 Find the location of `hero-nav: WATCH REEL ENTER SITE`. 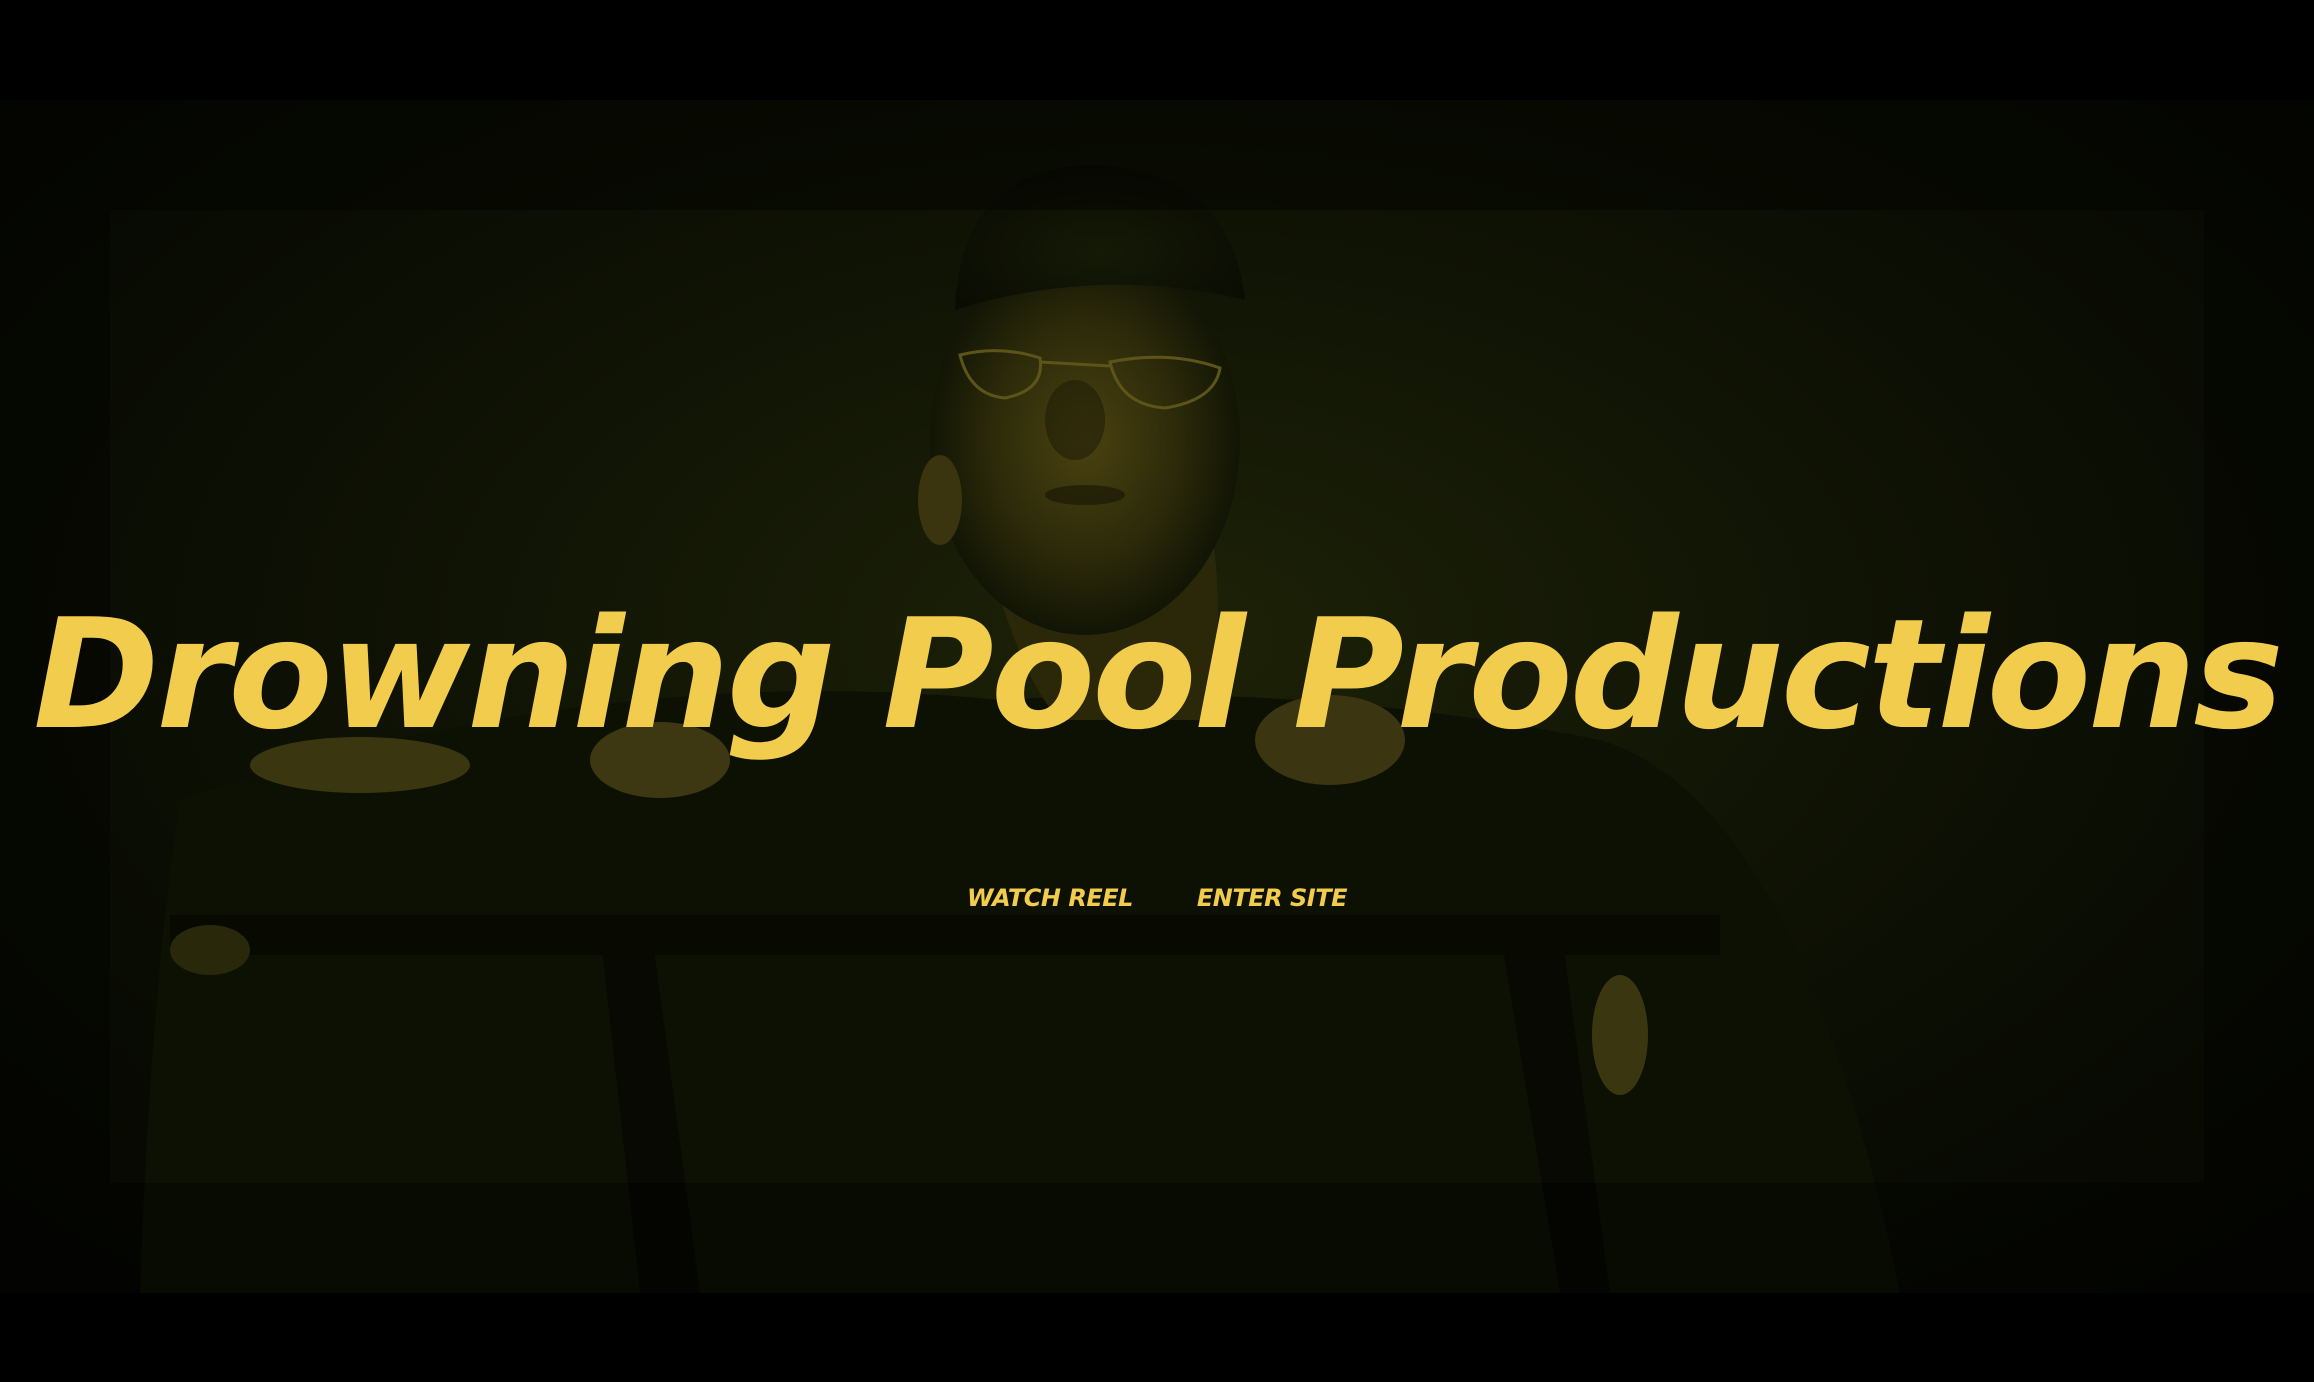

hero-nav: WATCH REEL ENTER SITE is located at coordinates (1157, 898).